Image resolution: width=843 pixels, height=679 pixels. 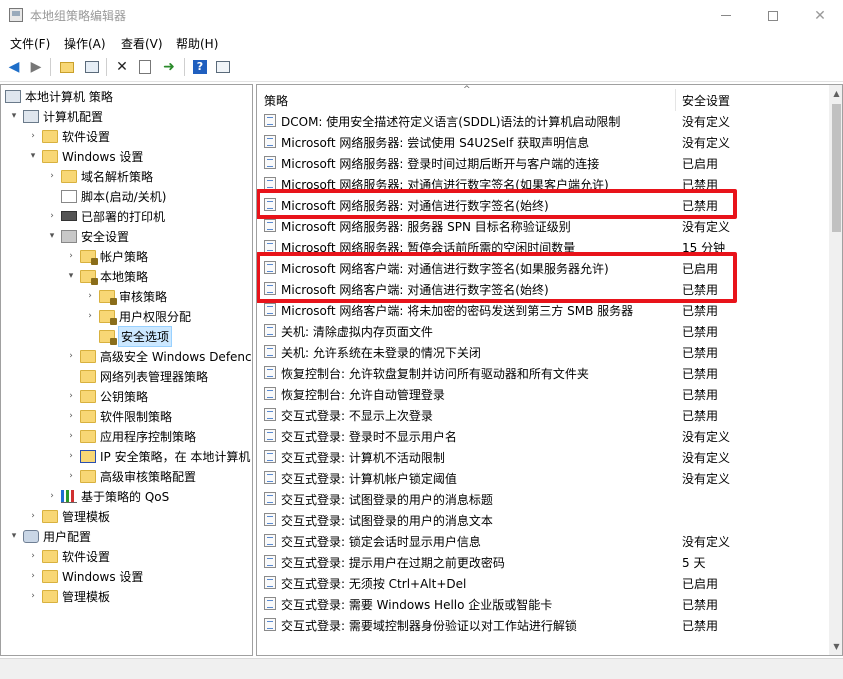 I want to click on table-row: 交互式登录: 计算机不活动限制 没有定义, so click(x=542, y=456).